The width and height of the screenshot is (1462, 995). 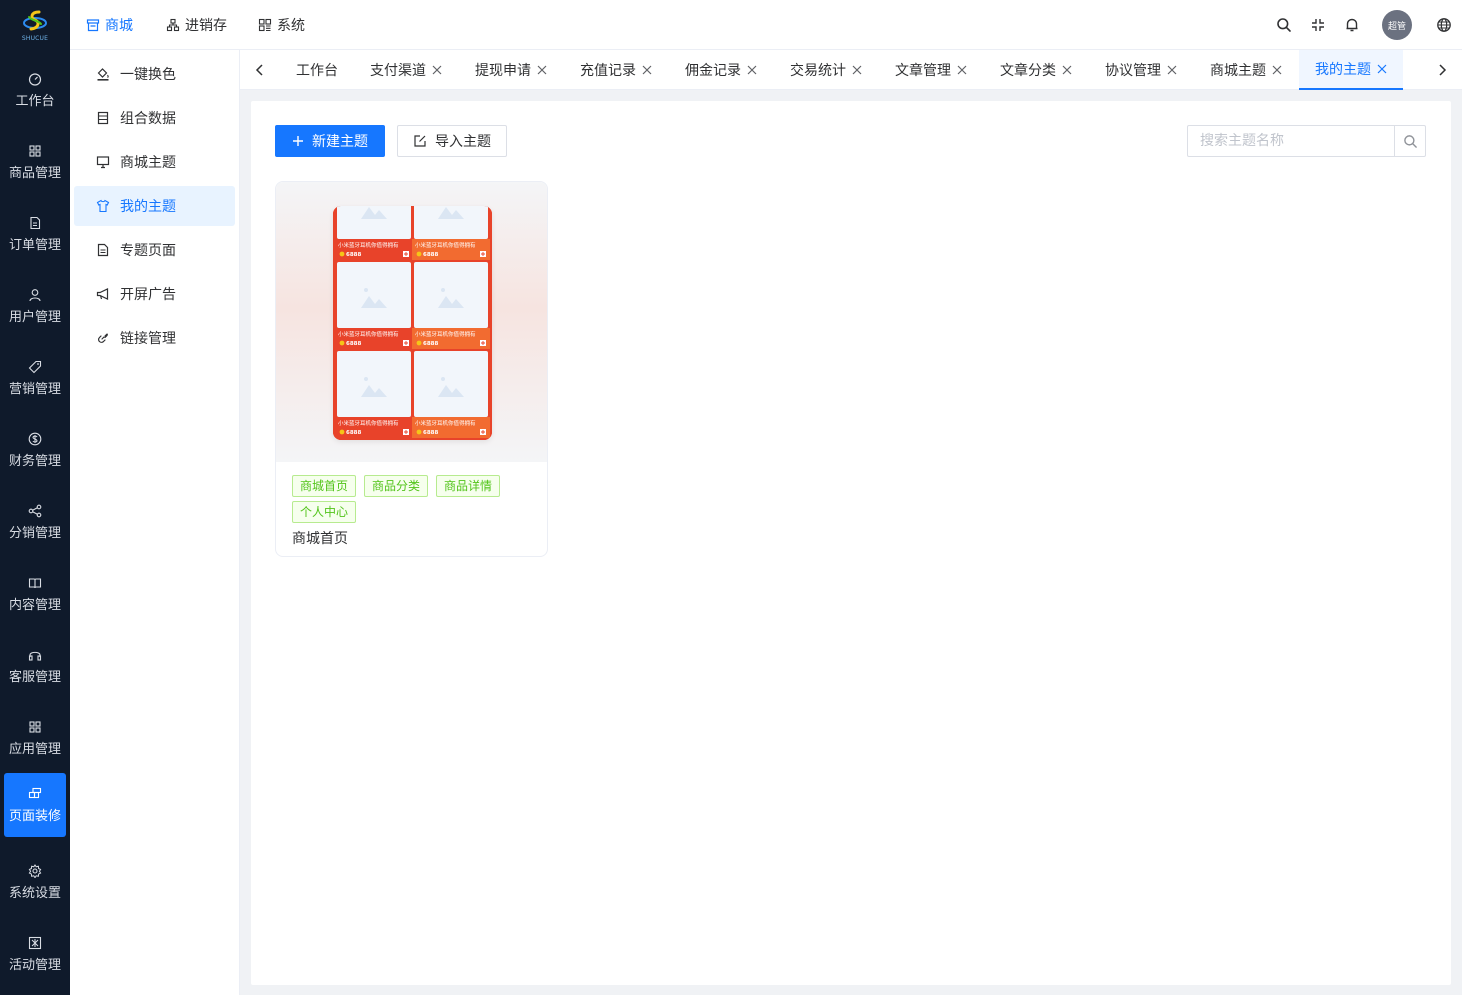 I want to click on grid-icon, so click(x=35, y=150).